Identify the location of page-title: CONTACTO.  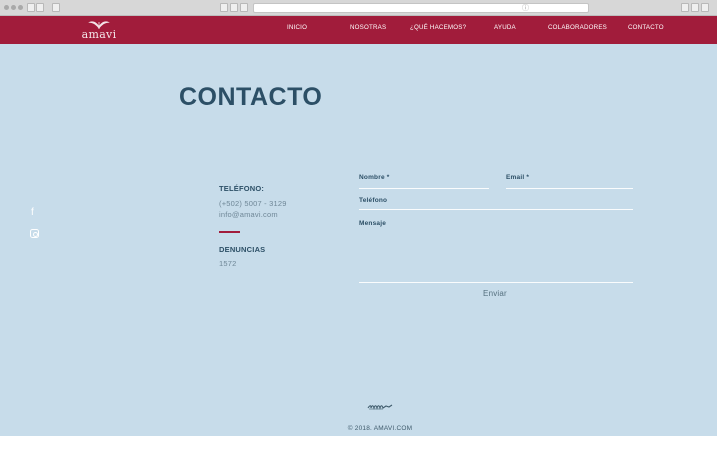
(251, 97).